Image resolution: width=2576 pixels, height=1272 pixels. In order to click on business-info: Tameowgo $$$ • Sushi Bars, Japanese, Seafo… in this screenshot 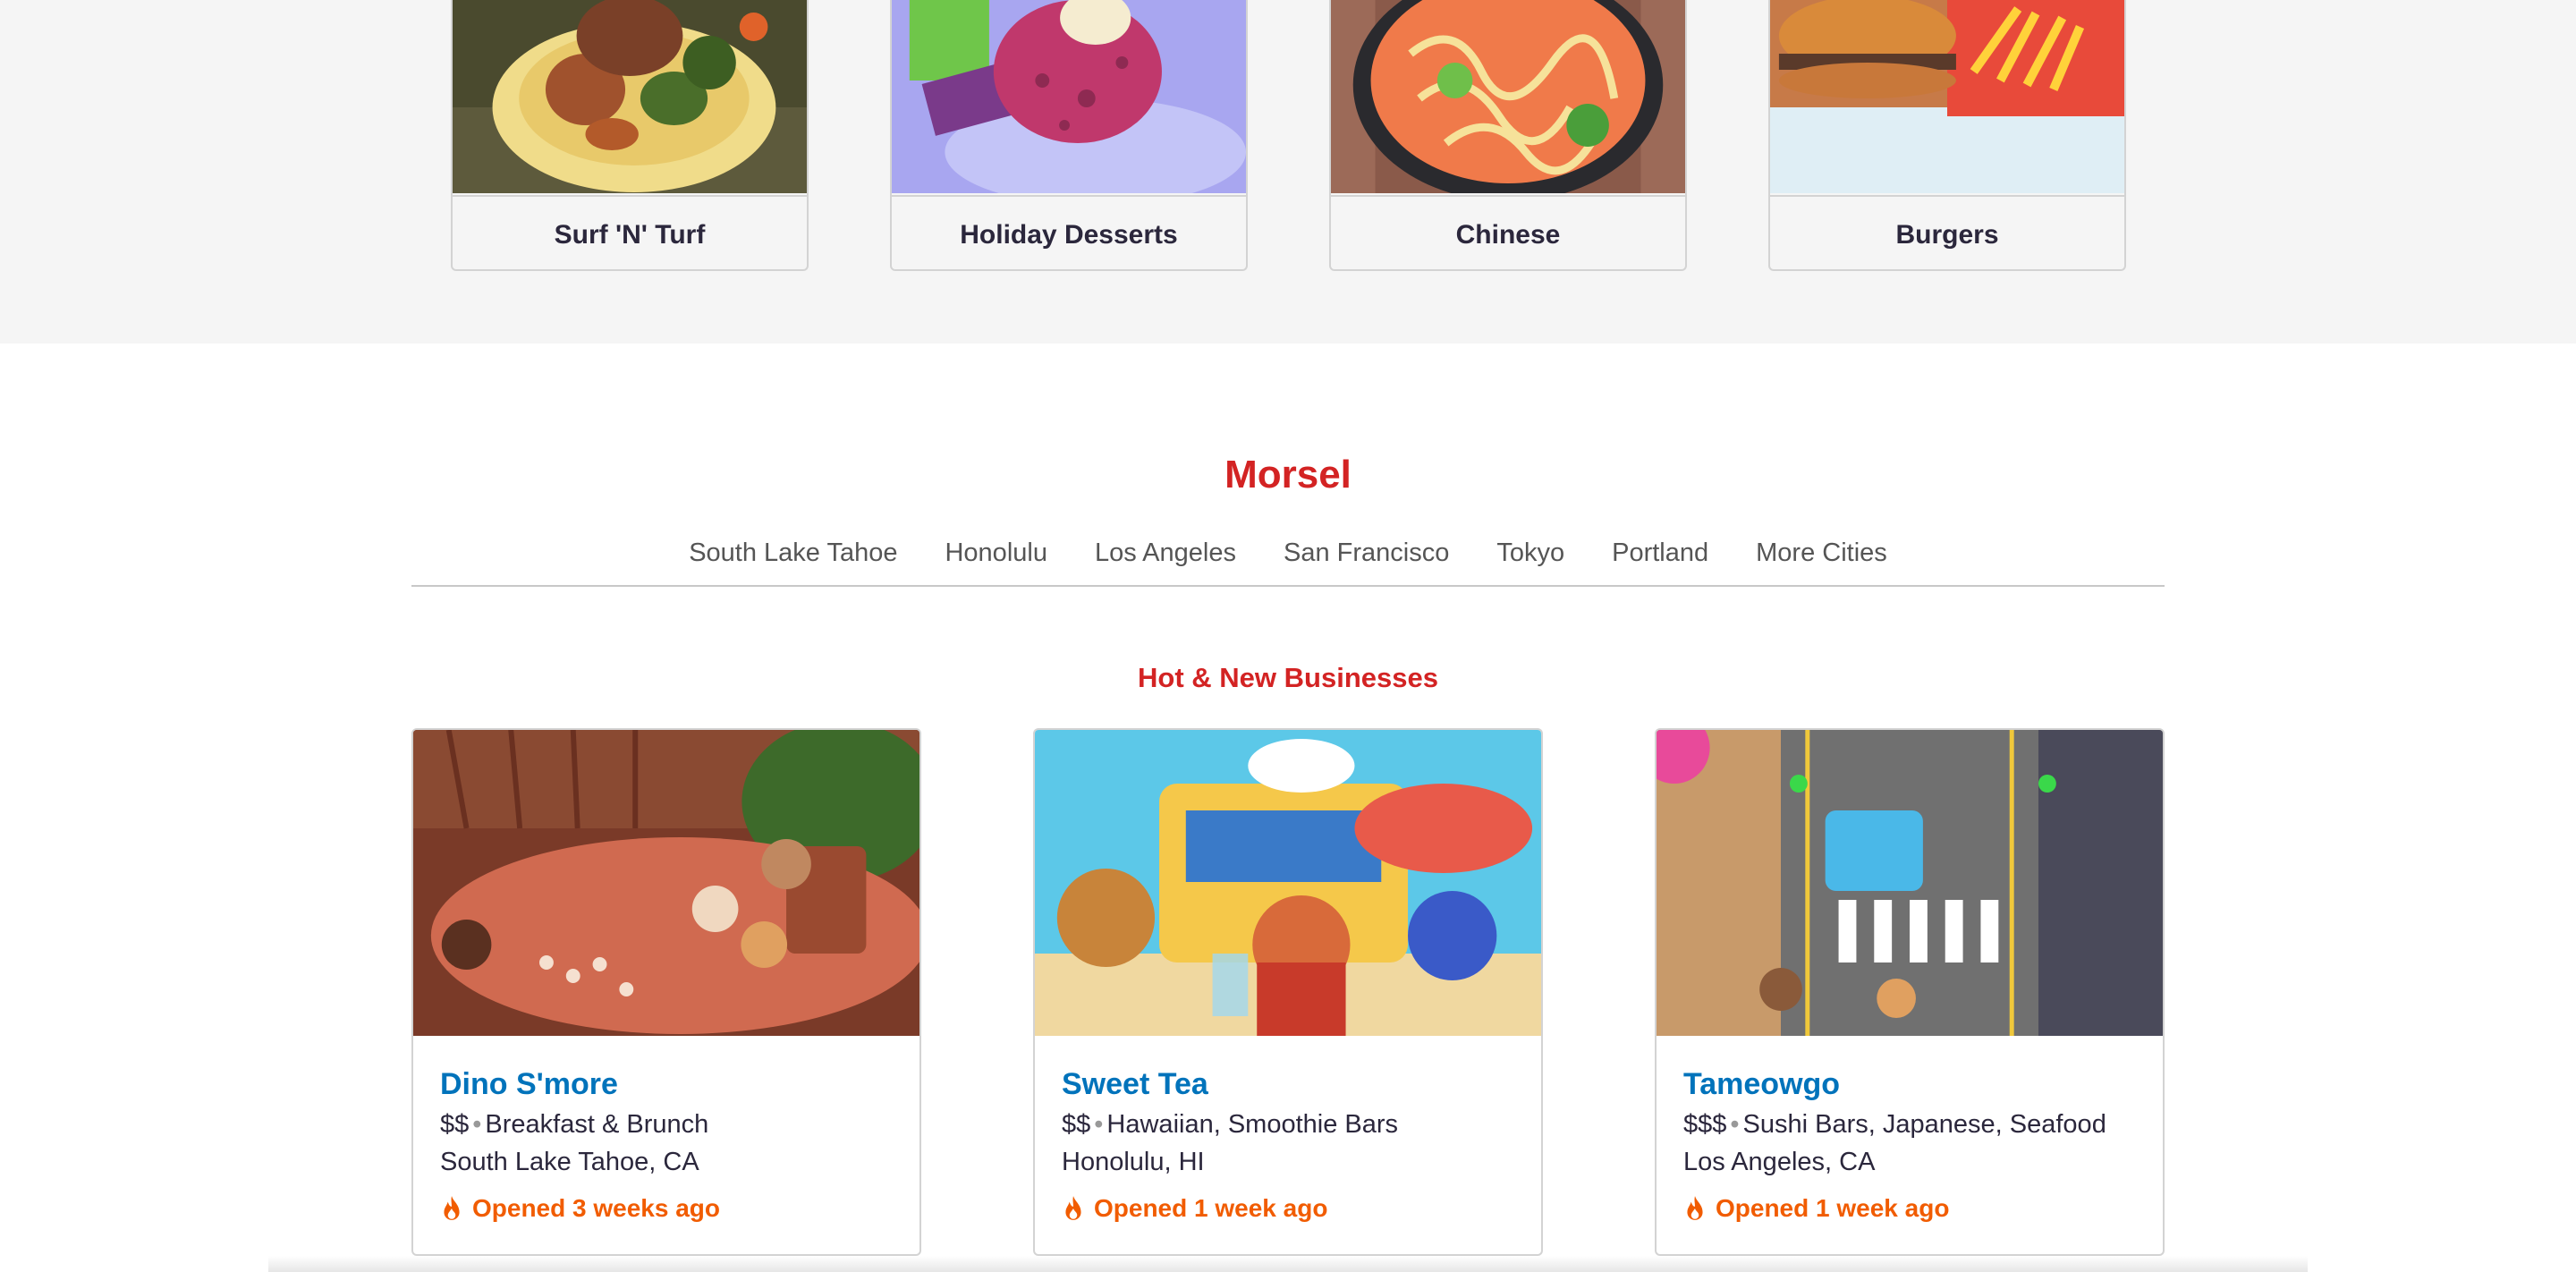, I will do `click(1914, 1145)`.